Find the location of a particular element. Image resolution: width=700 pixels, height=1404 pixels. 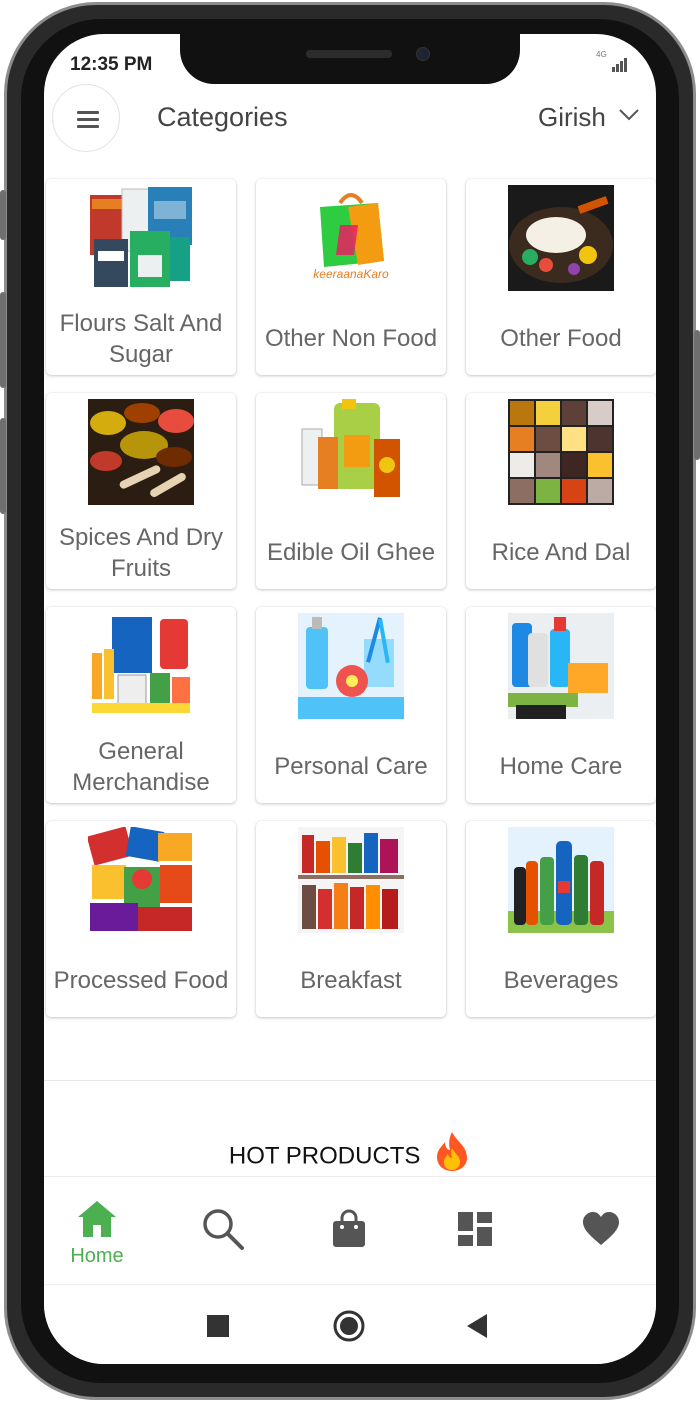

category-card-processed-food: Processed Food is located at coordinates (141, 919).